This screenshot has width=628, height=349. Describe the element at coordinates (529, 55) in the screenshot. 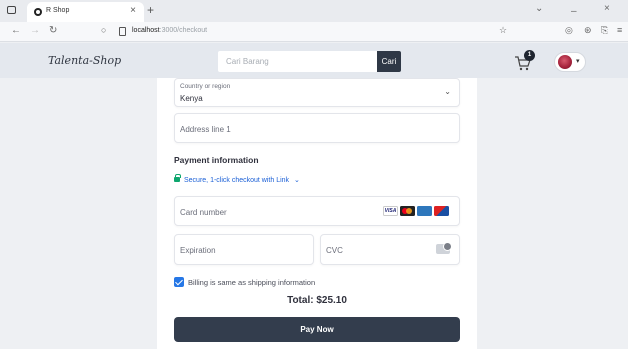

I see `cart-badge: 1` at that location.